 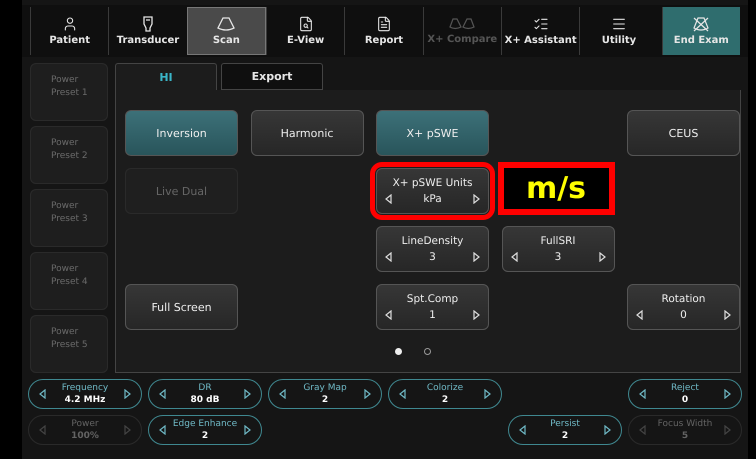 What do you see at coordinates (565, 424) in the screenshot?
I see `knob-label: Persist` at bounding box center [565, 424].